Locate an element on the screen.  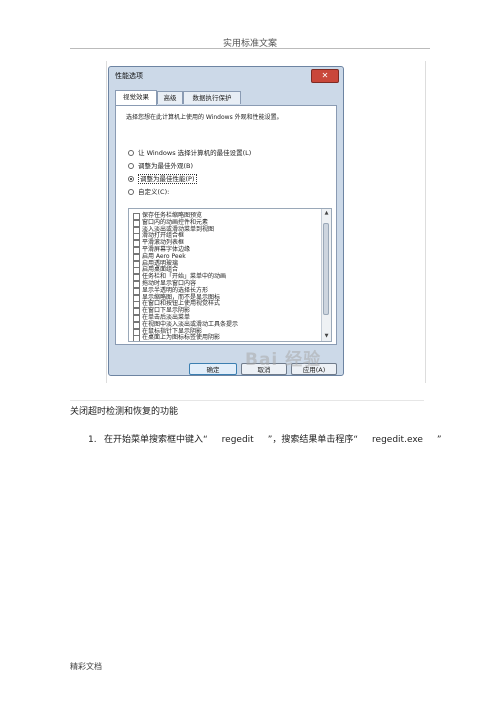
header-rule is located at coordinates (250, 48).